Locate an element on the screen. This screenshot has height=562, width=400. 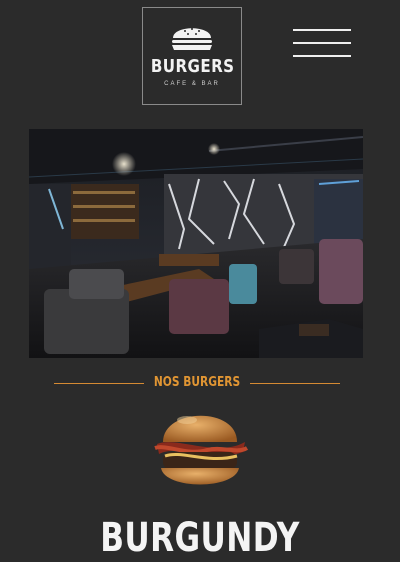
right-divider is located at coordinates (295, 383).